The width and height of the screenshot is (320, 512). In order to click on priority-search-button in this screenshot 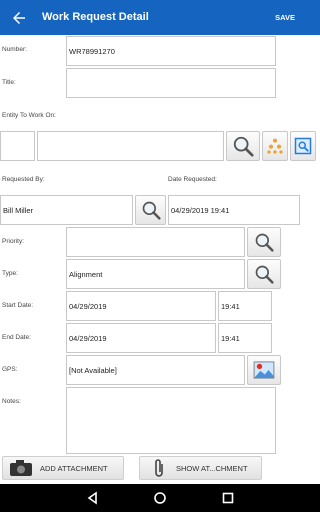, I will do `click(264, 242)`.